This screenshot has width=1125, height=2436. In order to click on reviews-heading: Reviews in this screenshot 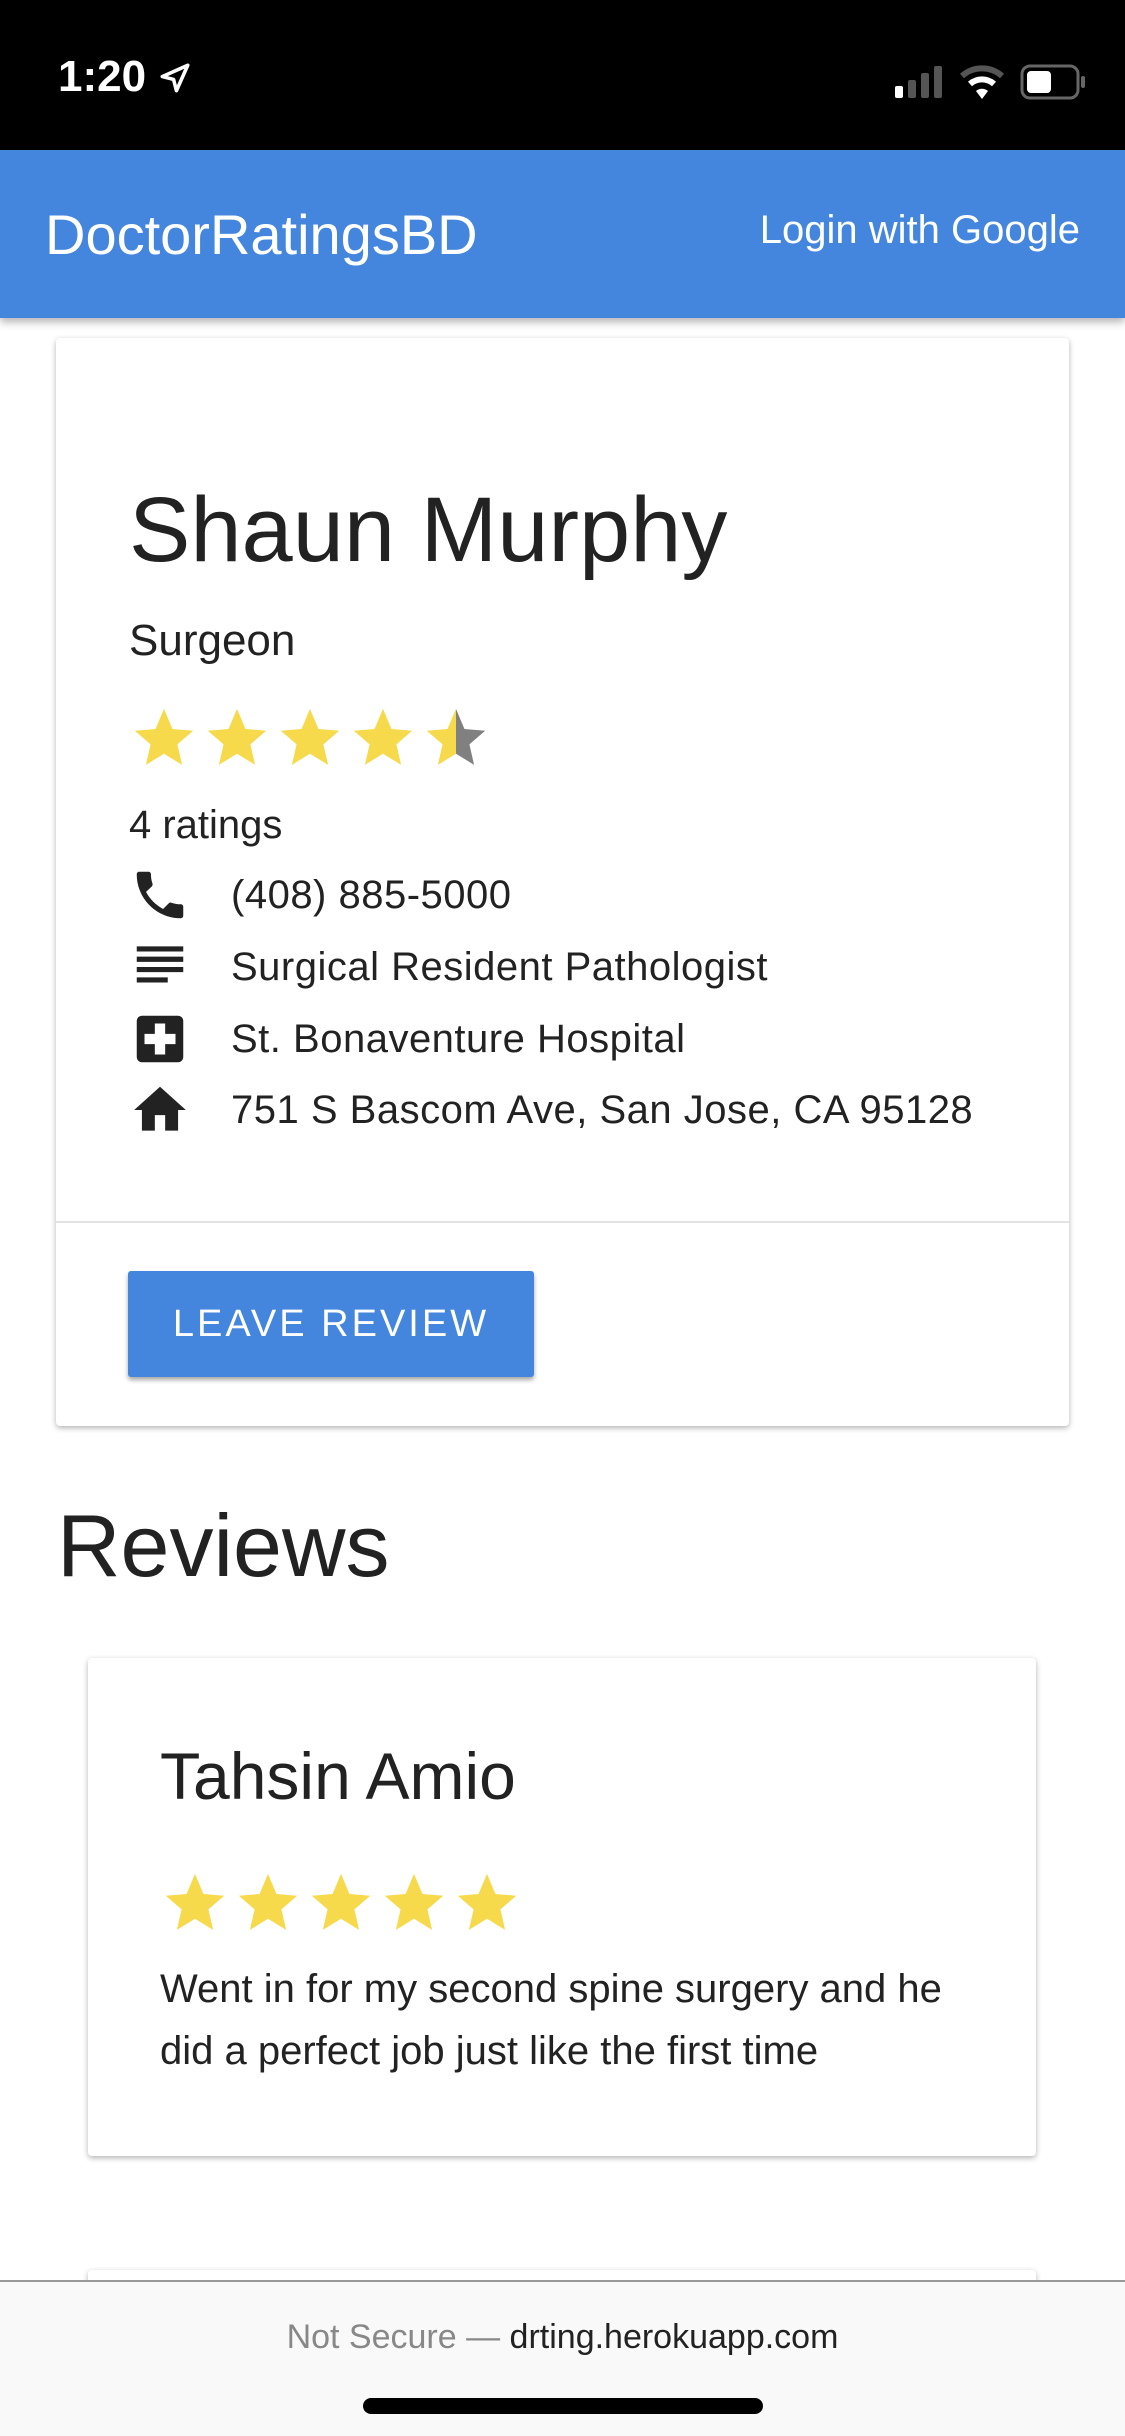, I will do `click(223, 1545)`.